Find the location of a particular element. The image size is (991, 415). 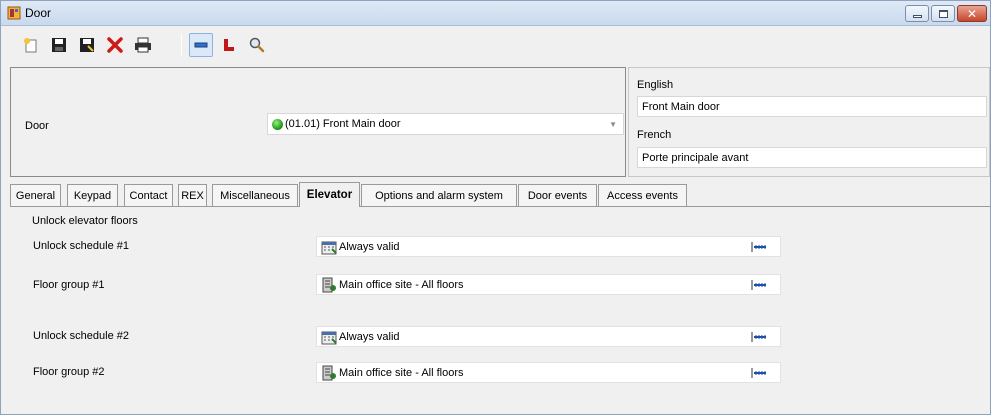

print-button is located at coordinates (143, 45).